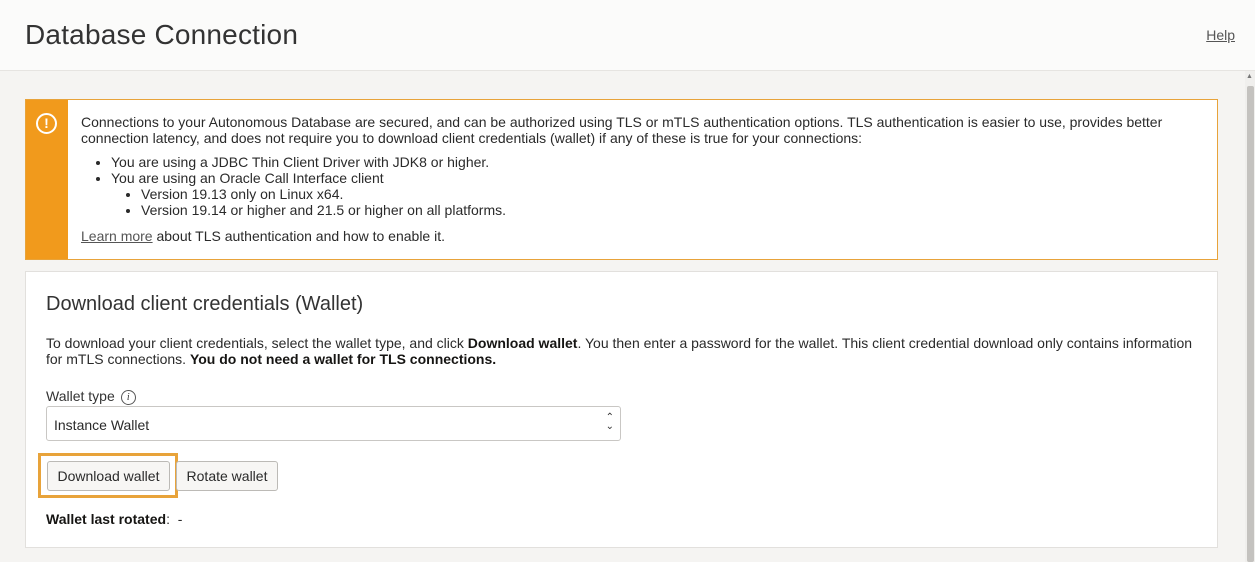  I want to click on last-rotated-label: Wallet last rotated, so click(106, 519).